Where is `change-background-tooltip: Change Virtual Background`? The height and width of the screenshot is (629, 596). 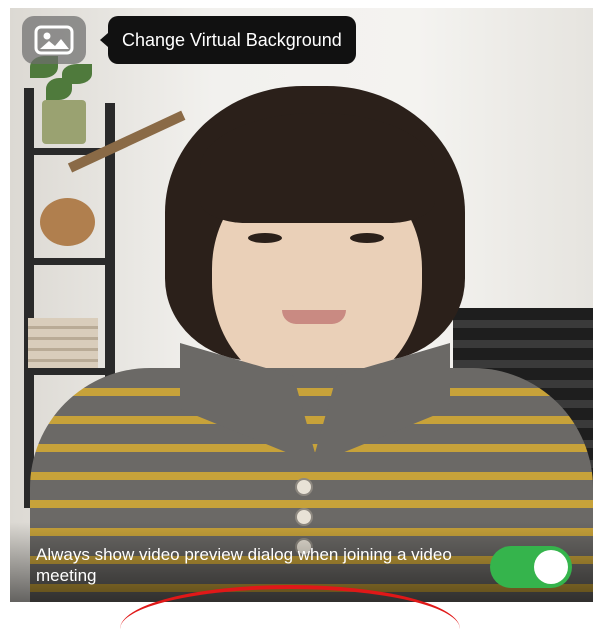
change-background-tooltip: Change Virtual Background is located at coordinates (228, 40).